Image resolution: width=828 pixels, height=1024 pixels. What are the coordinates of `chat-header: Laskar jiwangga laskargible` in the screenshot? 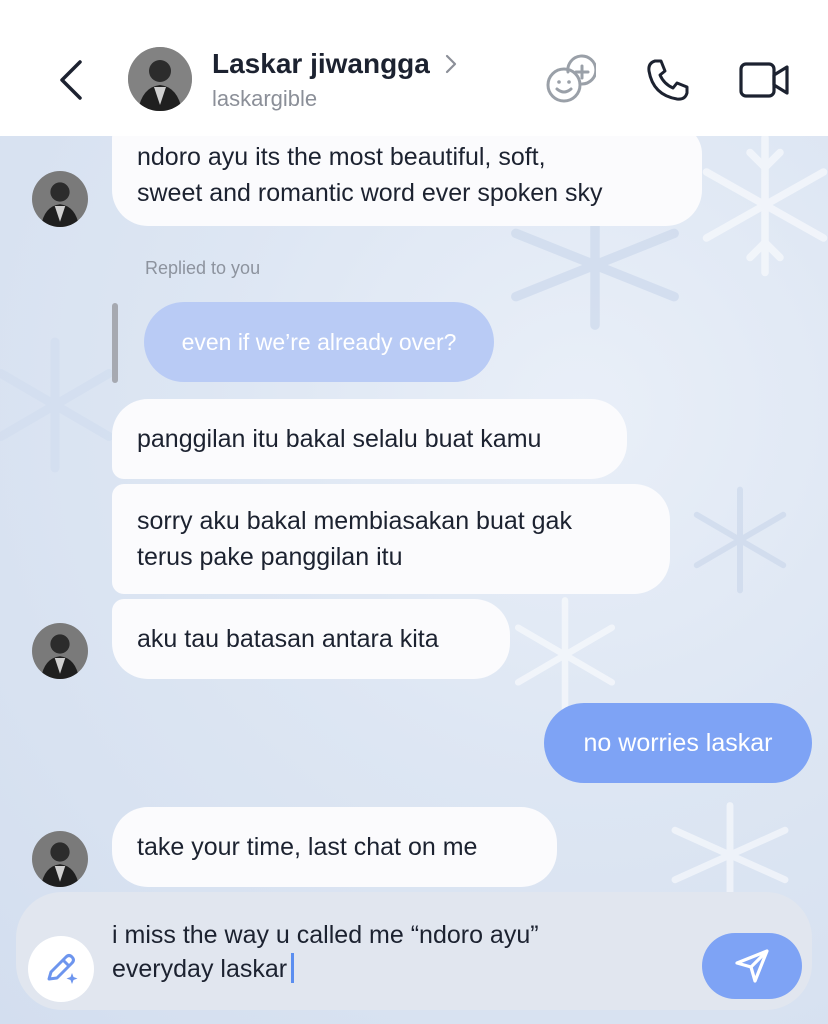 It's located at (414, 68).